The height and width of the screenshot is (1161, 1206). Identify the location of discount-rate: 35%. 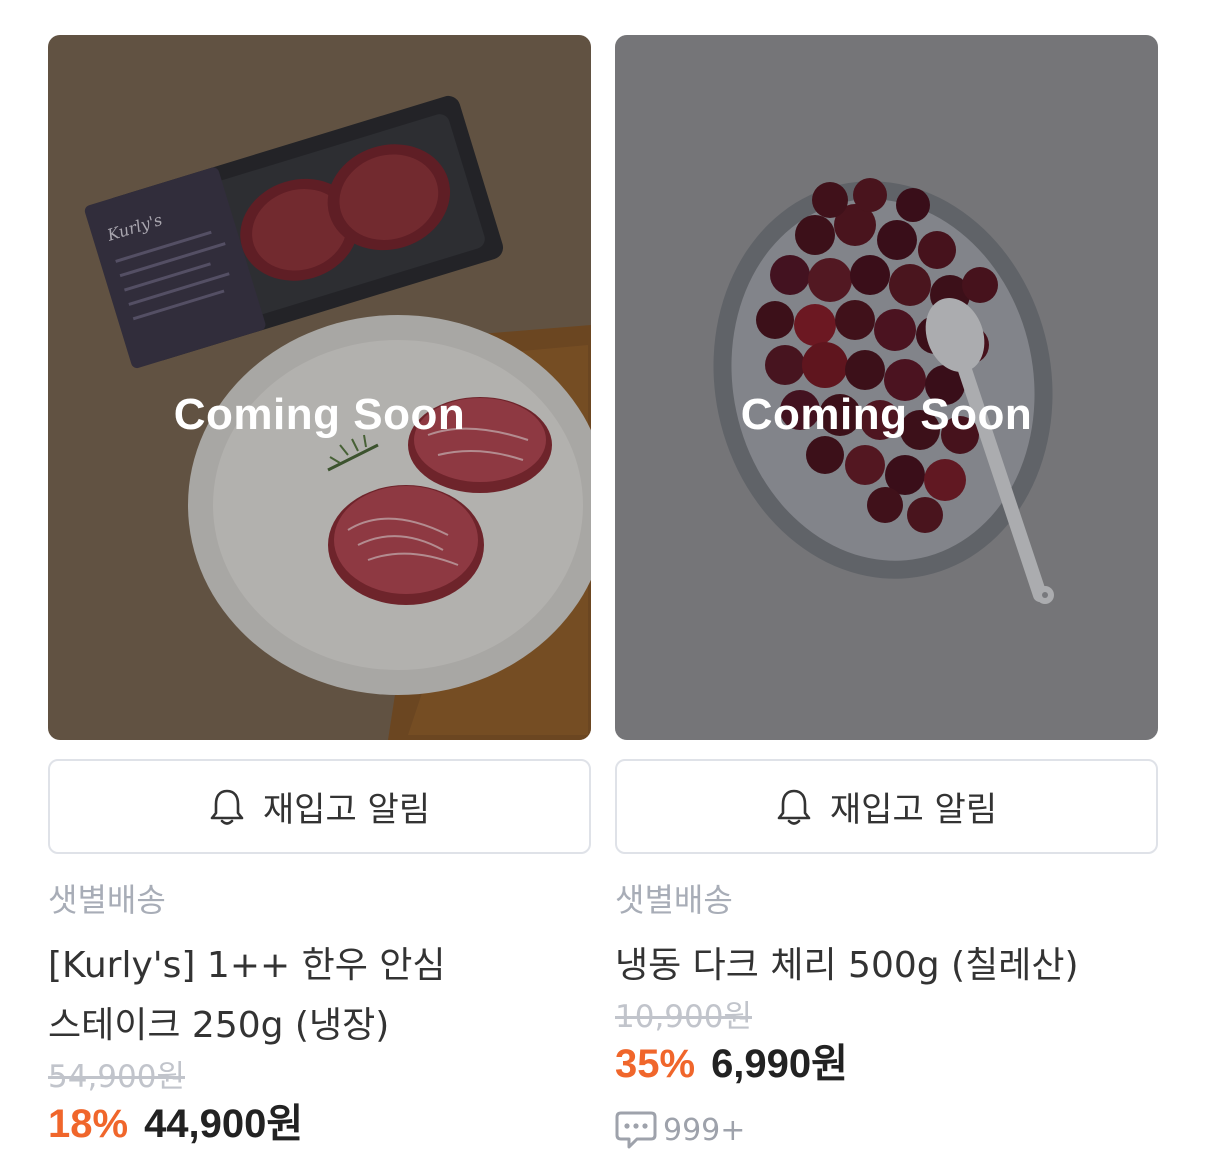
(655, 1064).